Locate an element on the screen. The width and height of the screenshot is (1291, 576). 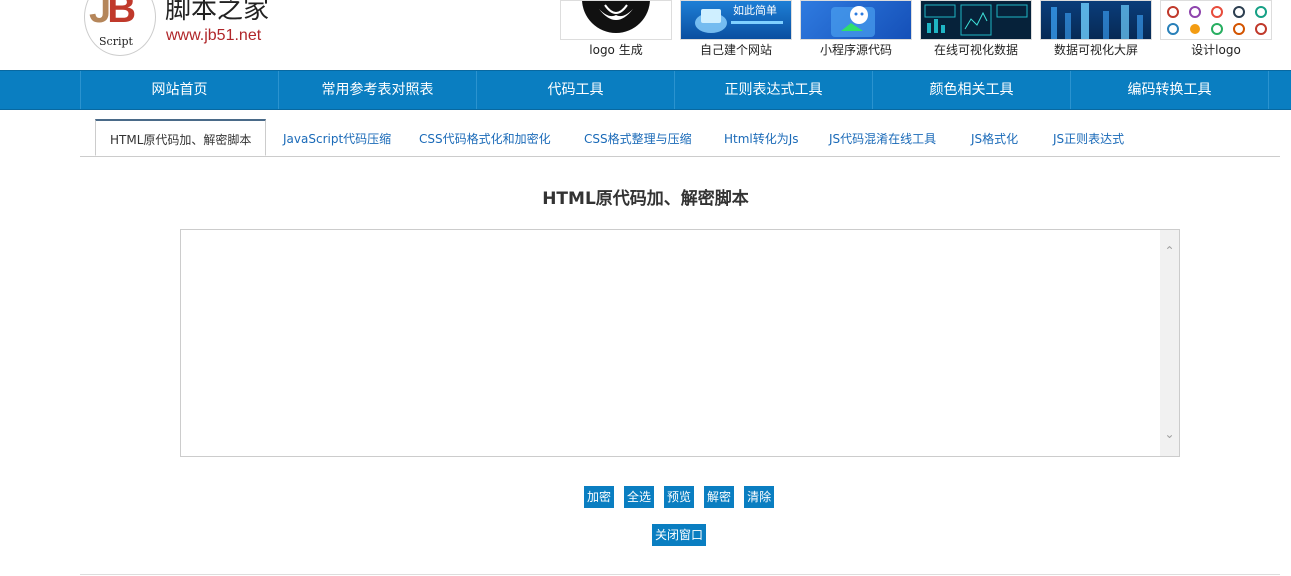
tab-html-encrypt: HTML原代码加、解密脚本 is located at coordinates (181, 137).